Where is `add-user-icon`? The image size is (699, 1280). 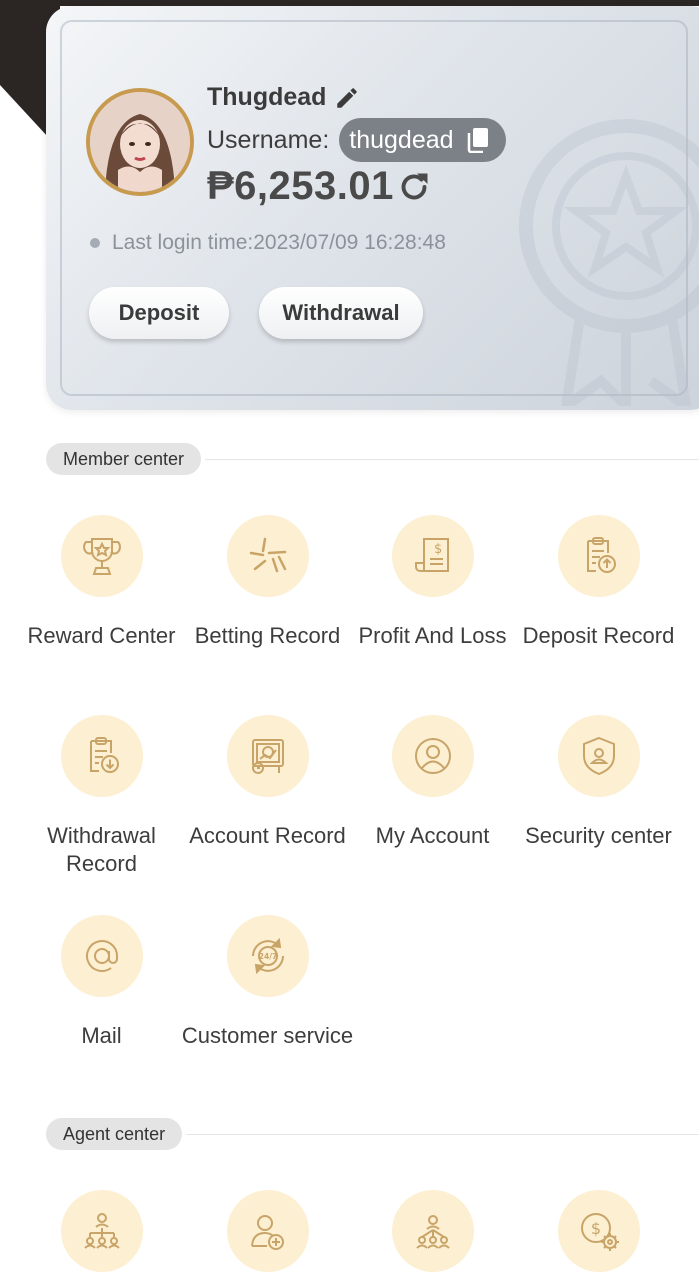
add-user-icon is located at coordinates (267, 1231).